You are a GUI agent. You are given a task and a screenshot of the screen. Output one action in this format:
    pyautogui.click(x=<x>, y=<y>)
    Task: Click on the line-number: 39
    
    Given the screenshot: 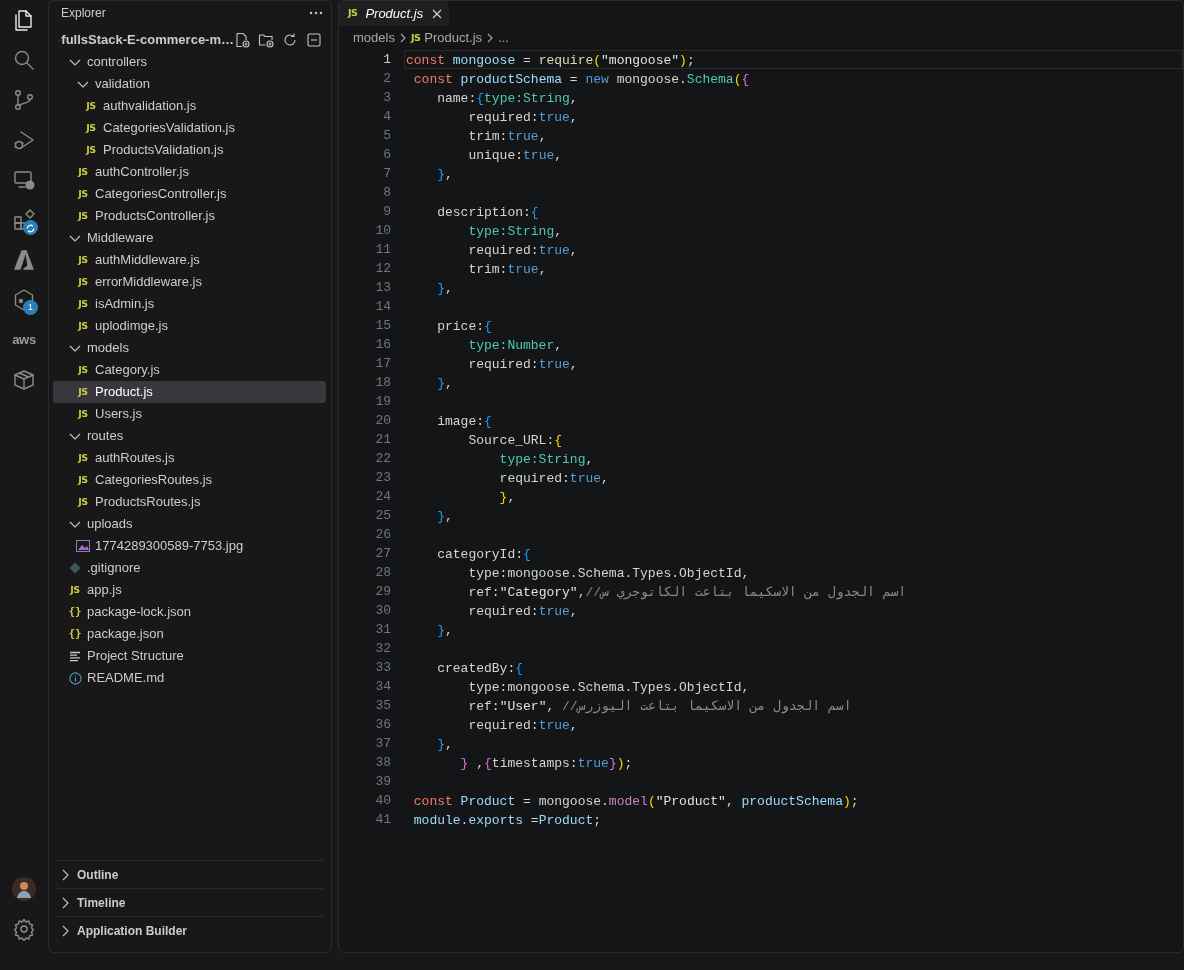 What is the action you would take?
    pyautogui.click(x=382, y=782)
    